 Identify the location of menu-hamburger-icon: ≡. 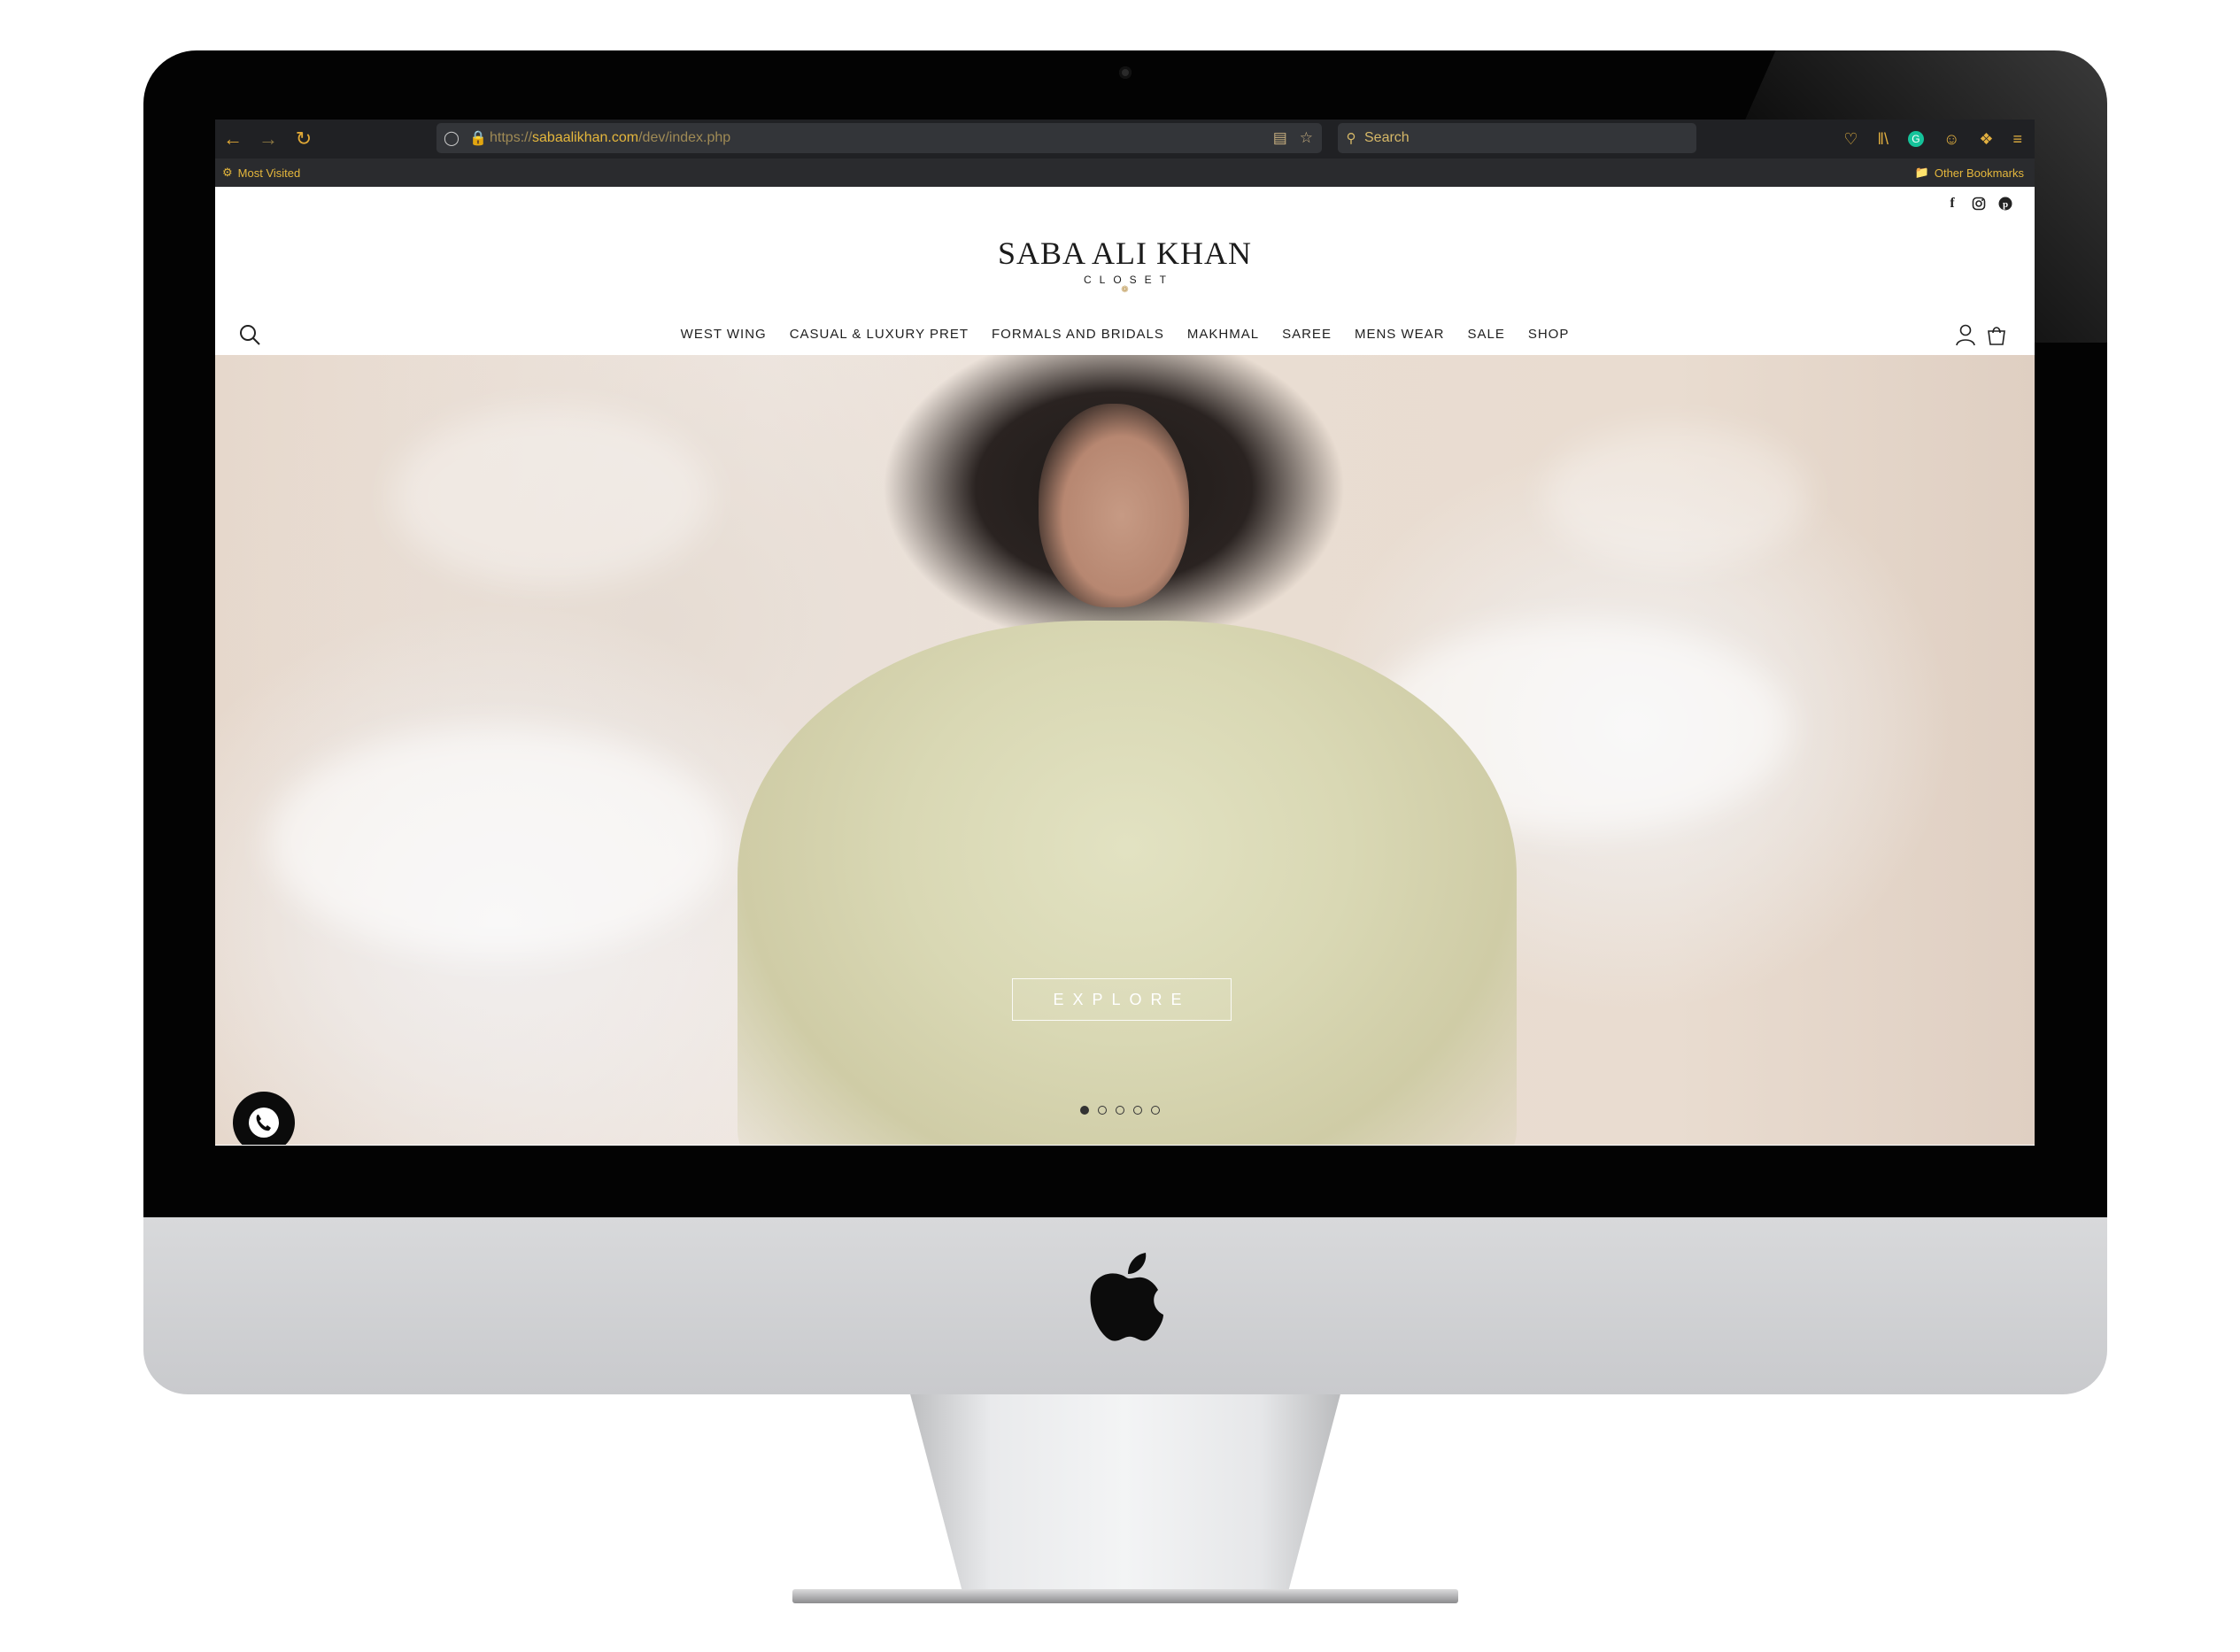
(2017, 139).